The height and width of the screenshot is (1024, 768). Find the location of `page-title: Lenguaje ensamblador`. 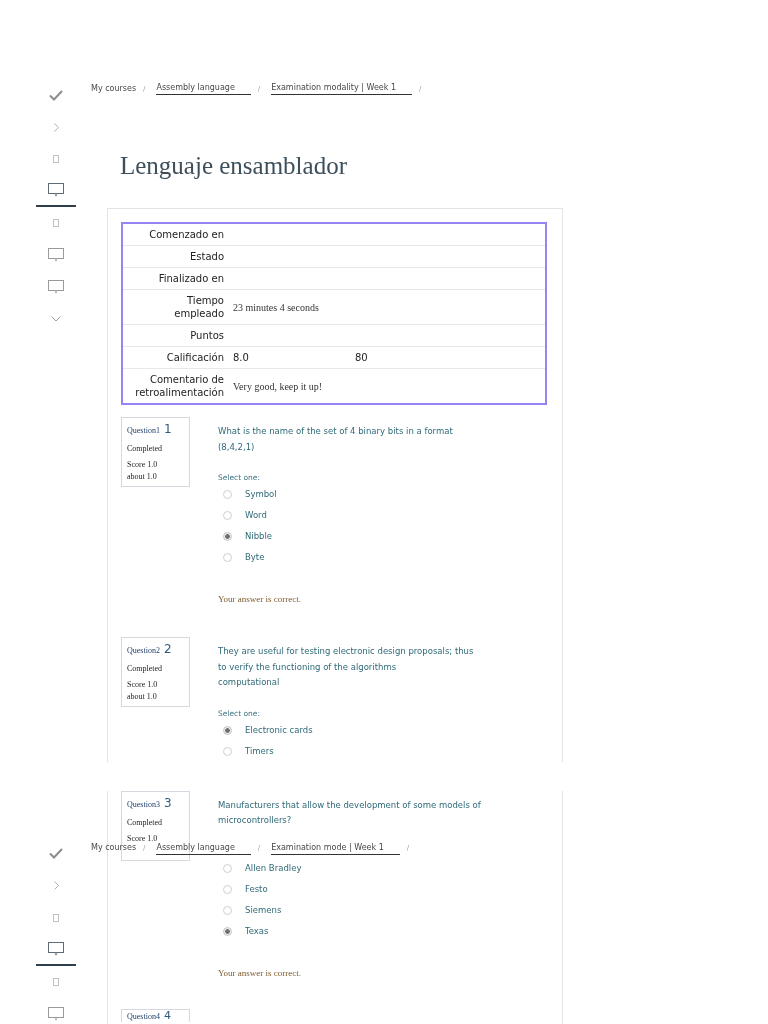

page-title: Lenguaje ensamblador is located at coordinates (234, 166).